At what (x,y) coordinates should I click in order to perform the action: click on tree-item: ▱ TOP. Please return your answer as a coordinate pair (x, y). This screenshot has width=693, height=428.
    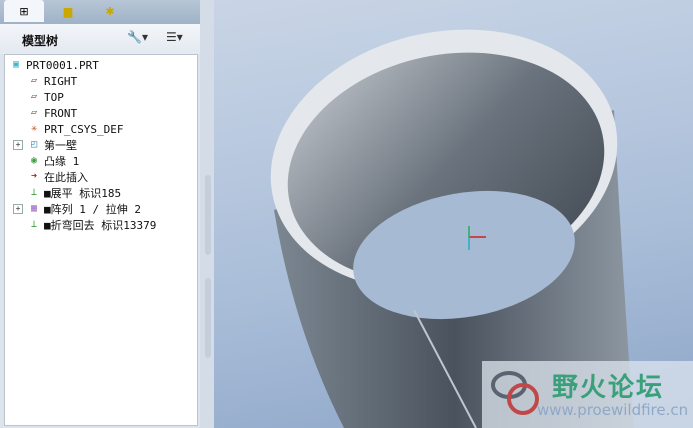
    Looking at the image, I should click on (45, 97).